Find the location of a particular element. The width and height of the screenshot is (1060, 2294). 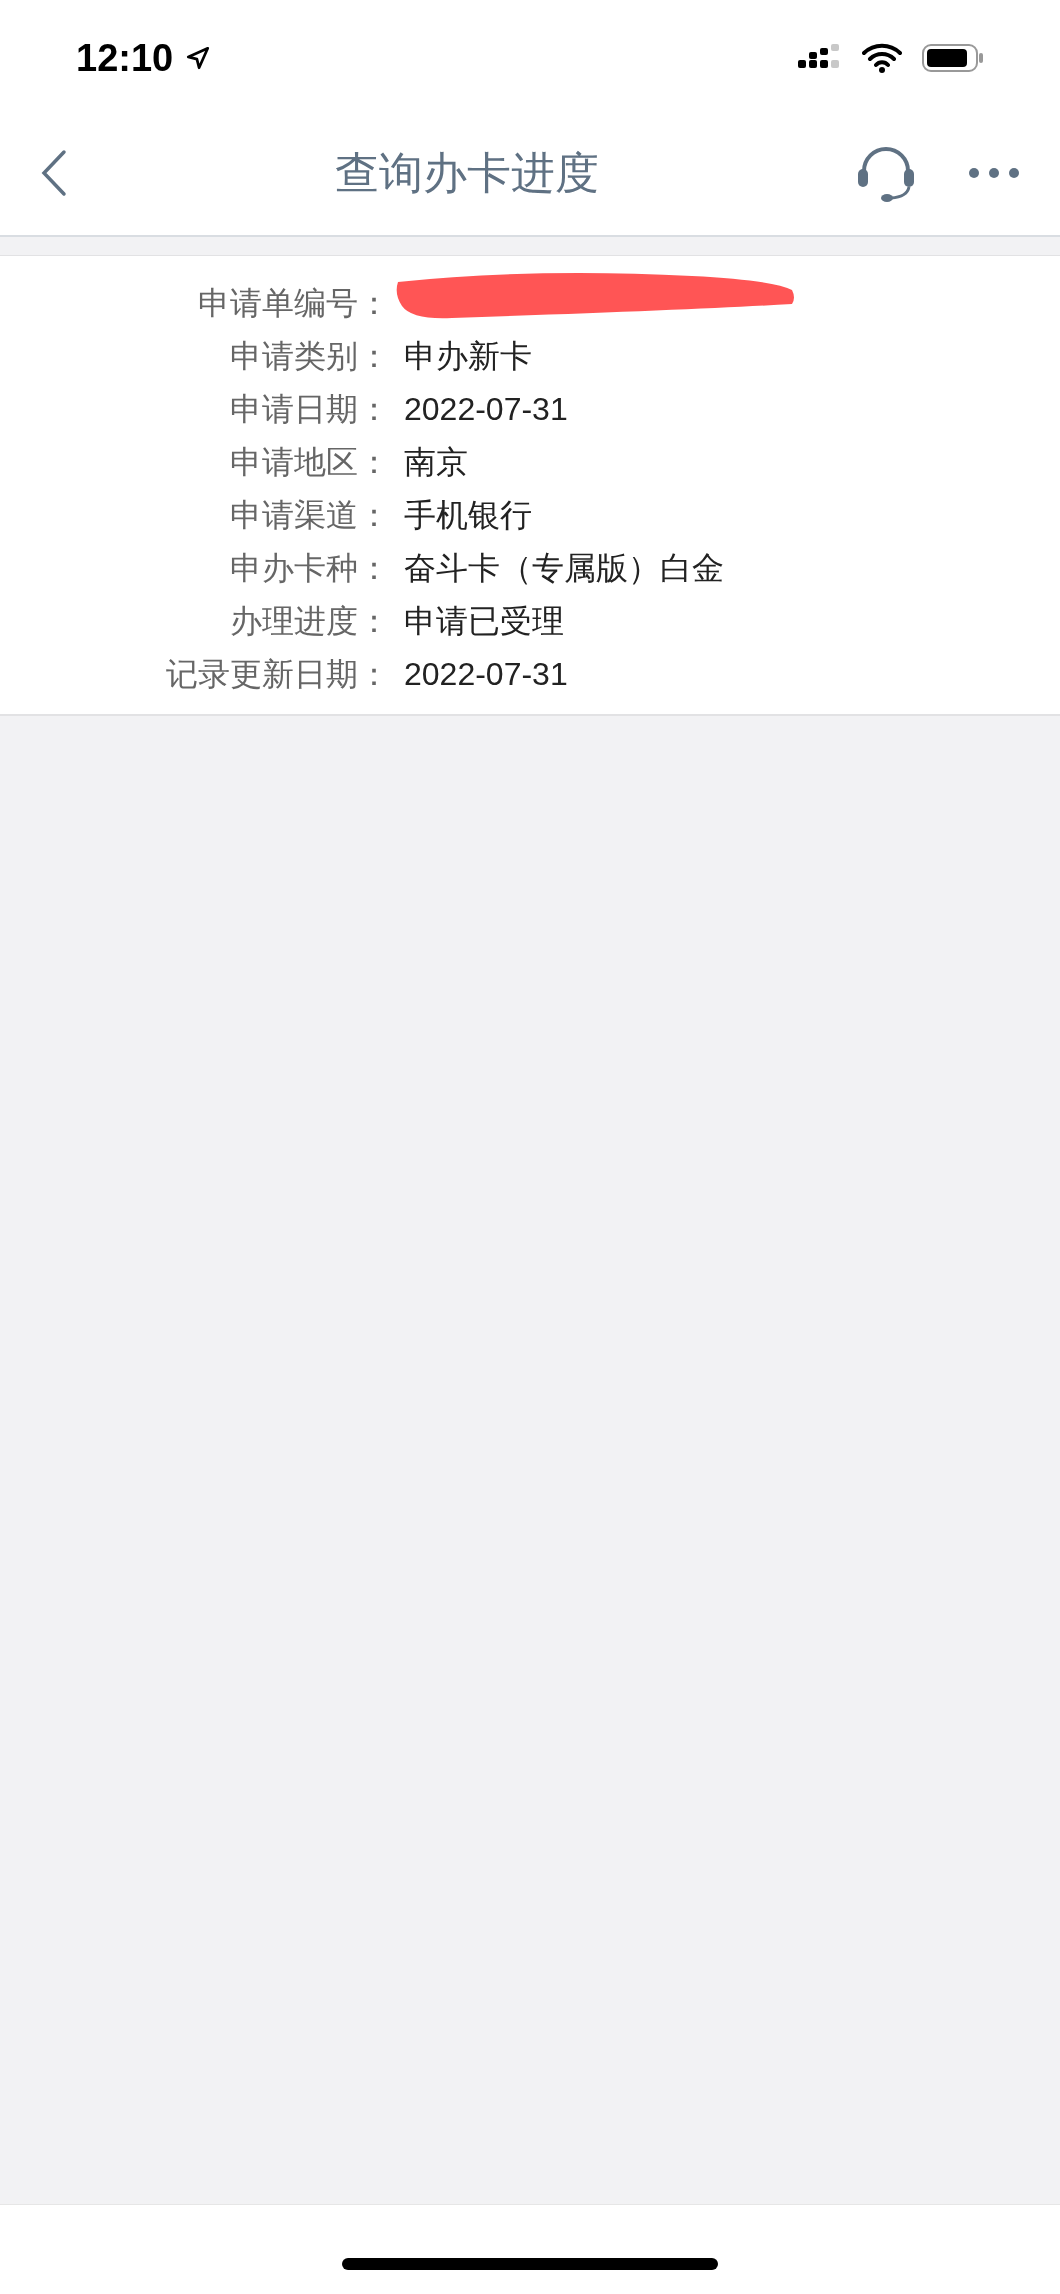

field-label: 申请单编号： is located at coordinates (293, 303).